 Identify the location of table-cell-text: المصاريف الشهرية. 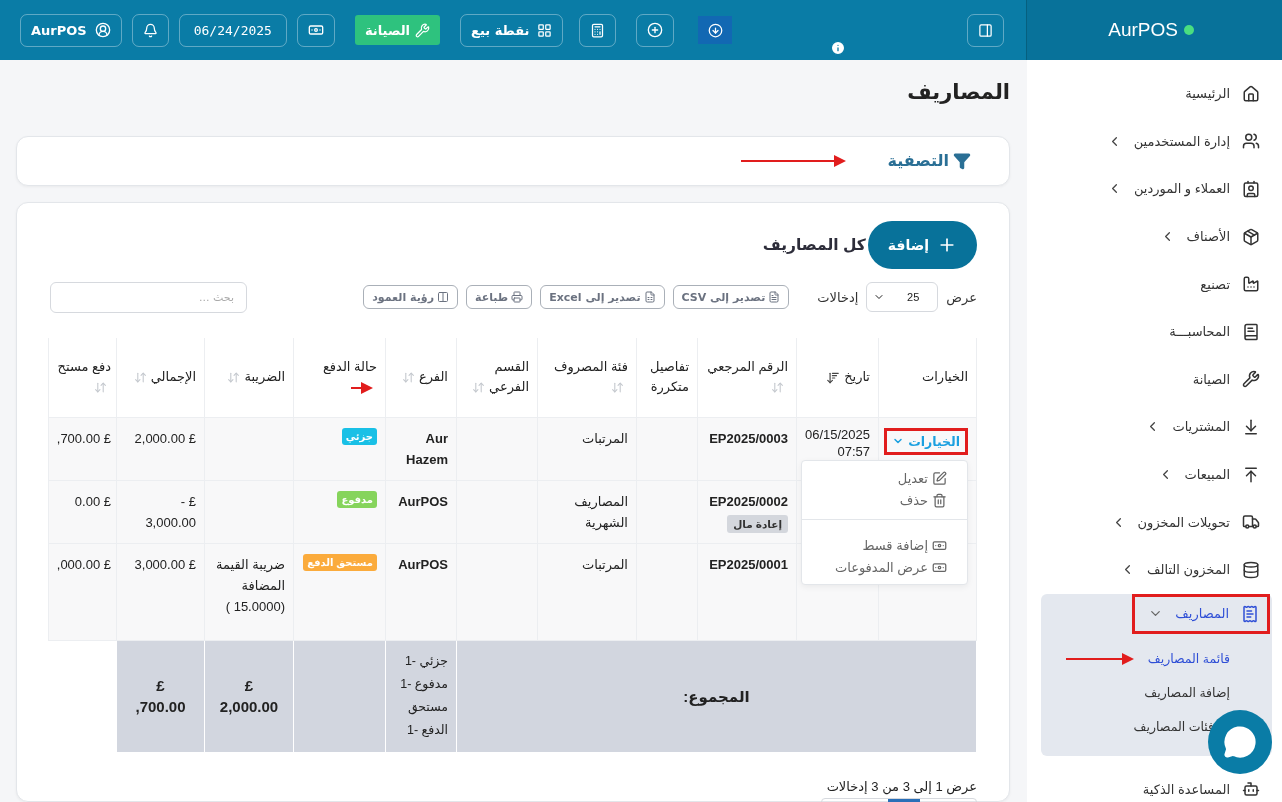
(600, 512).